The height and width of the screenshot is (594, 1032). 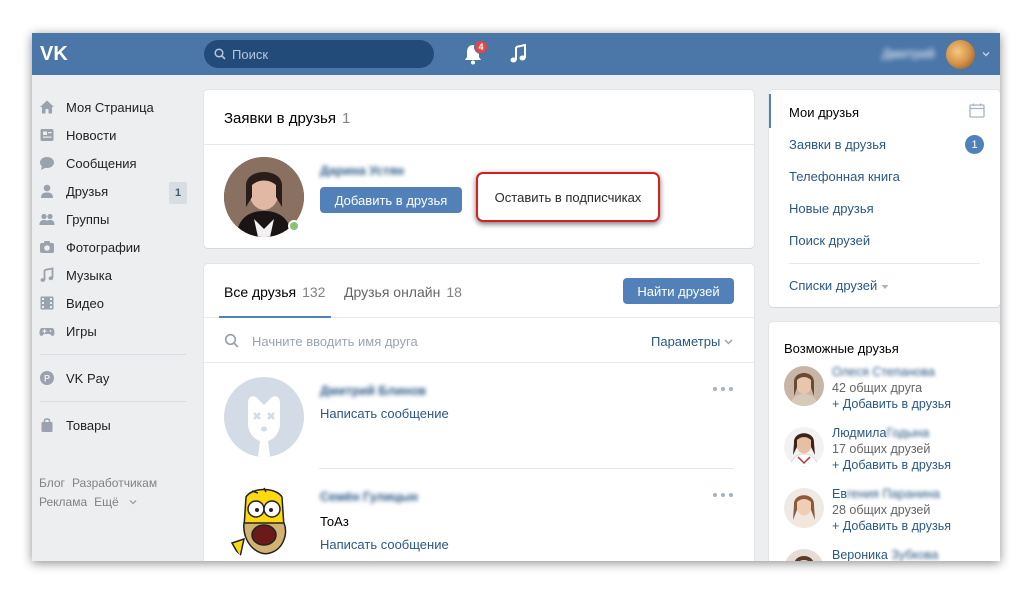 I want to click on name-rest: Зубкова, so click(x=915, y=554).